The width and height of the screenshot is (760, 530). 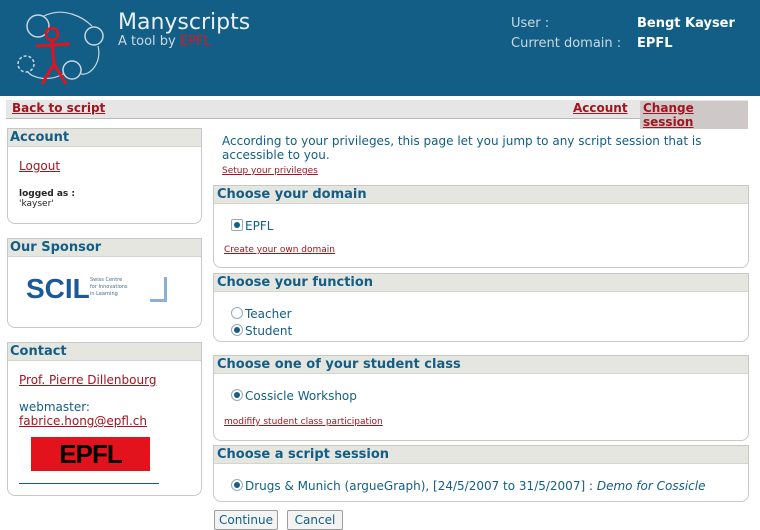 I want to click on modify-class-link: modifify student class participation, so click(x=303, y=422).